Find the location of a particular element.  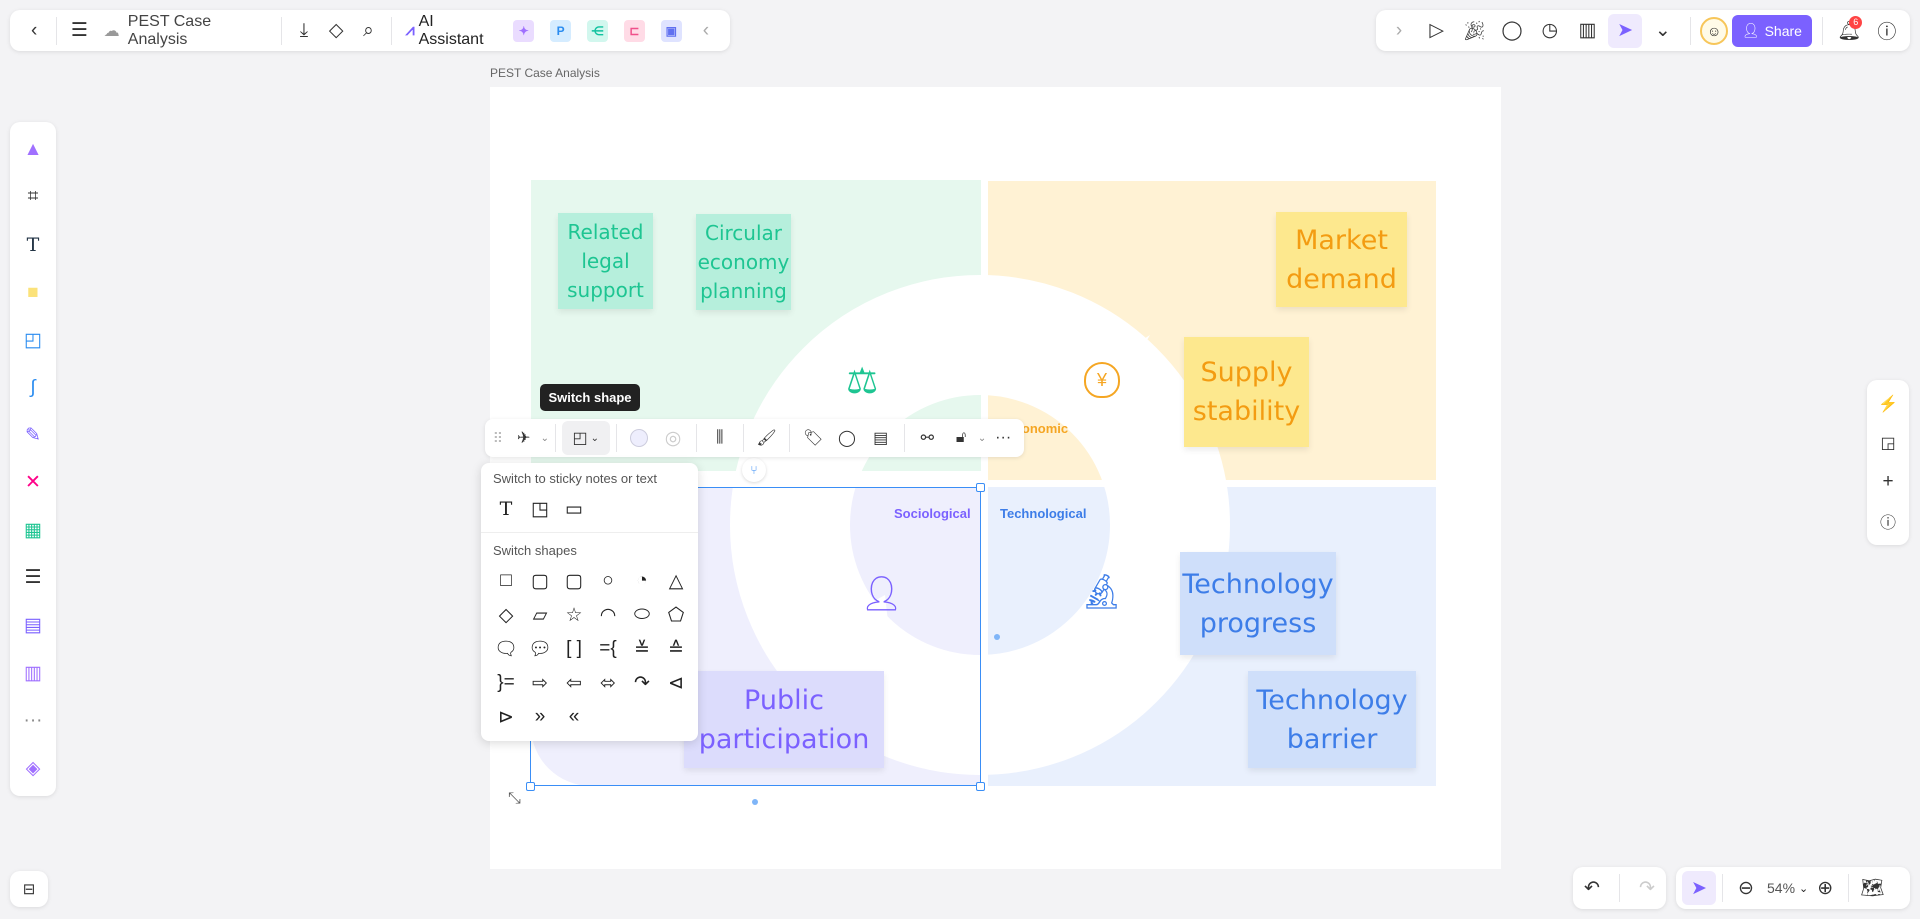

parallelogram-shape-icon: ▱ is located at coordinates (540, 615).